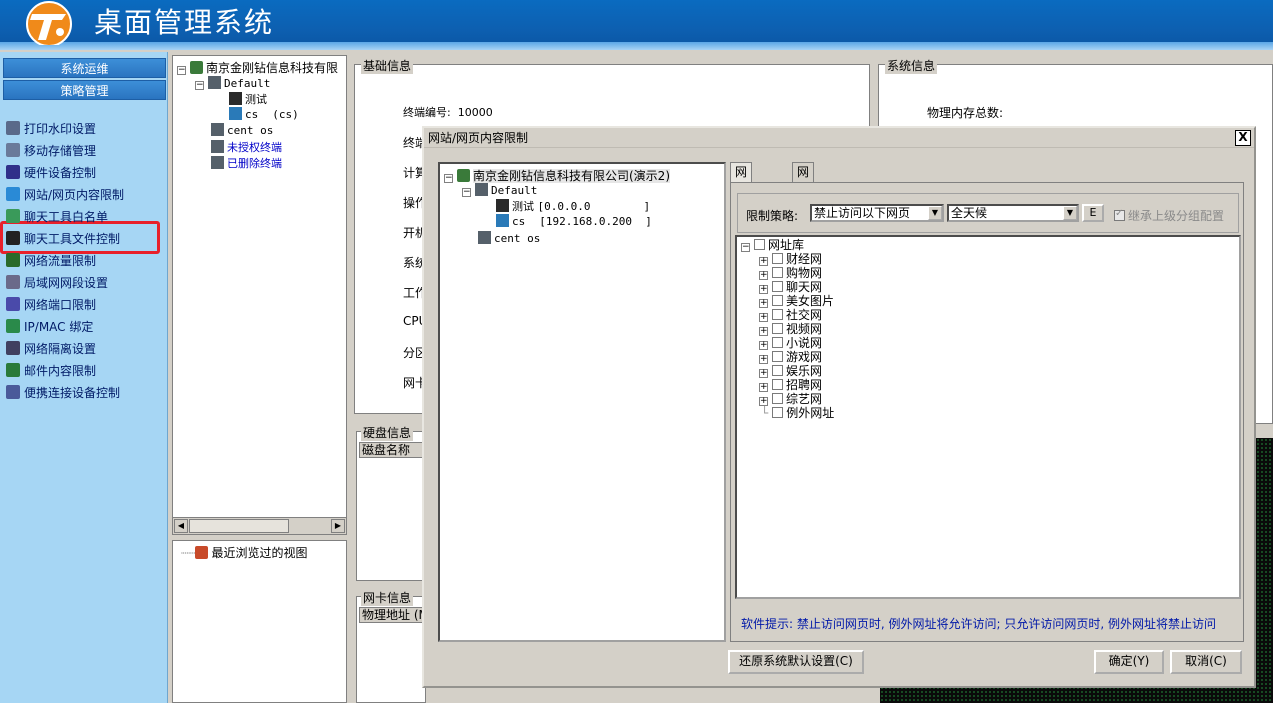 The height and width of the screenshot is (703, 1273). I want to click on computer-icon, so click(502, 205).